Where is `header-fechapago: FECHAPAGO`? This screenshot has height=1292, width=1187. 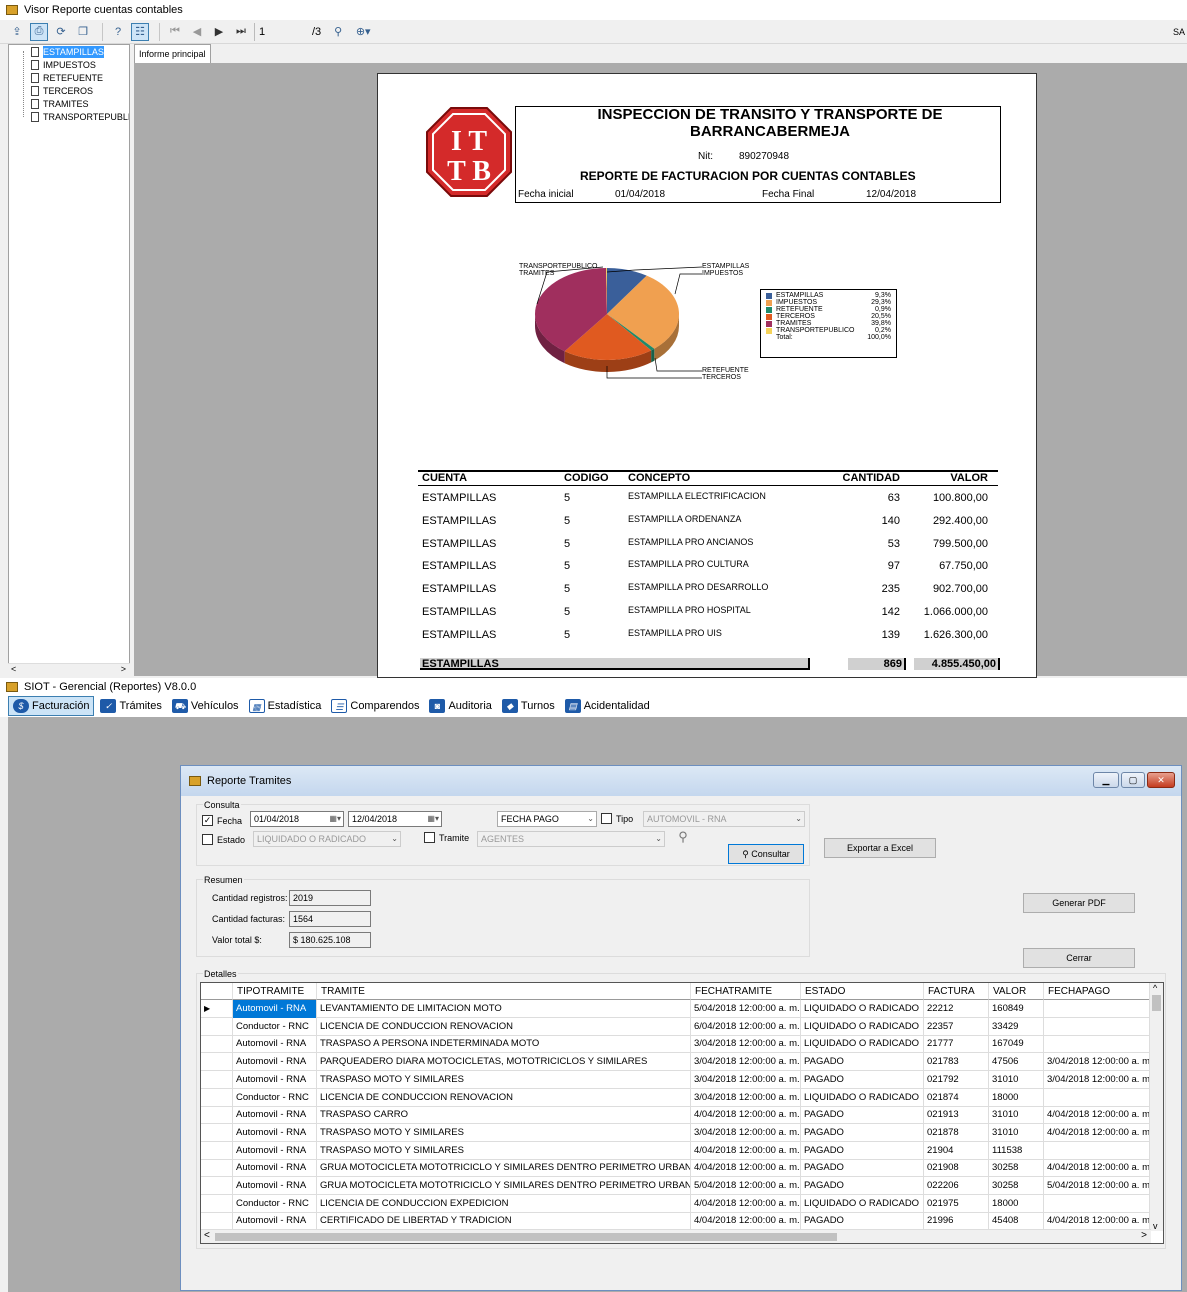 header-fechapago: FECHAPAGO is located at coordinates (1097, 991).